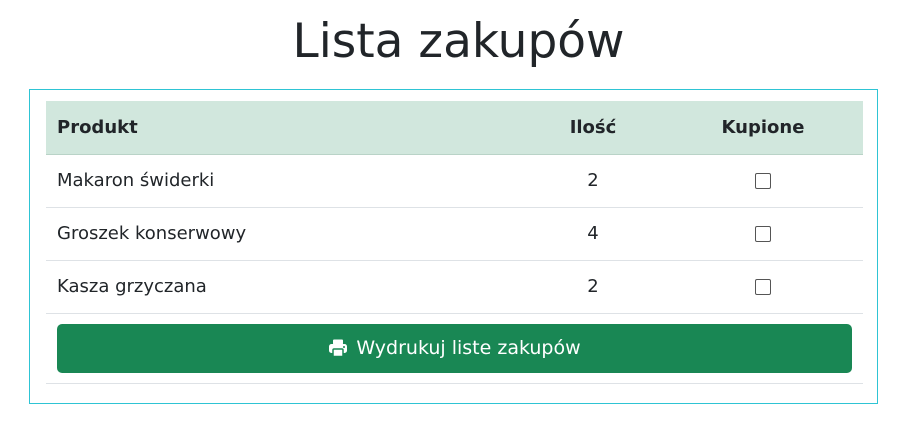 The height and width of the screenshot is (447, 917). I want to click on page-title: Lista zakupów, so click(458, 41).